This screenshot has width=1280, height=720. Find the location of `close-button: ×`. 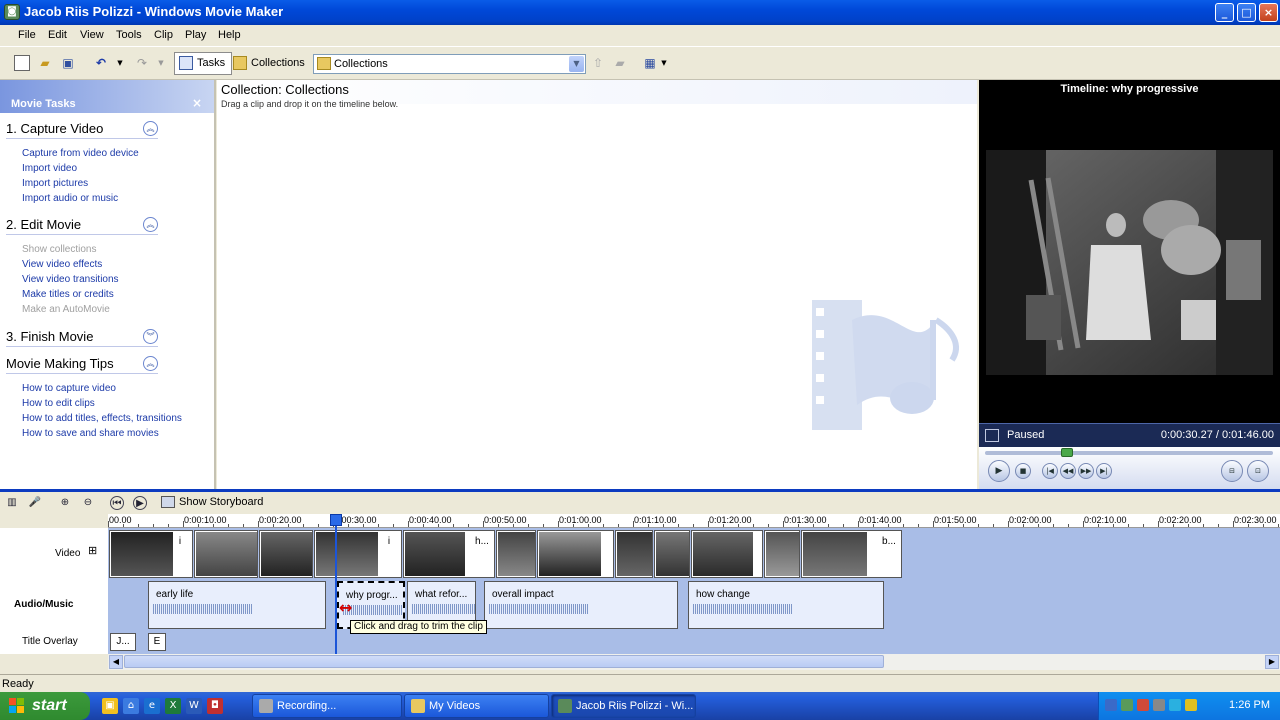

close-button: × is located at coordinates (1268, 12).